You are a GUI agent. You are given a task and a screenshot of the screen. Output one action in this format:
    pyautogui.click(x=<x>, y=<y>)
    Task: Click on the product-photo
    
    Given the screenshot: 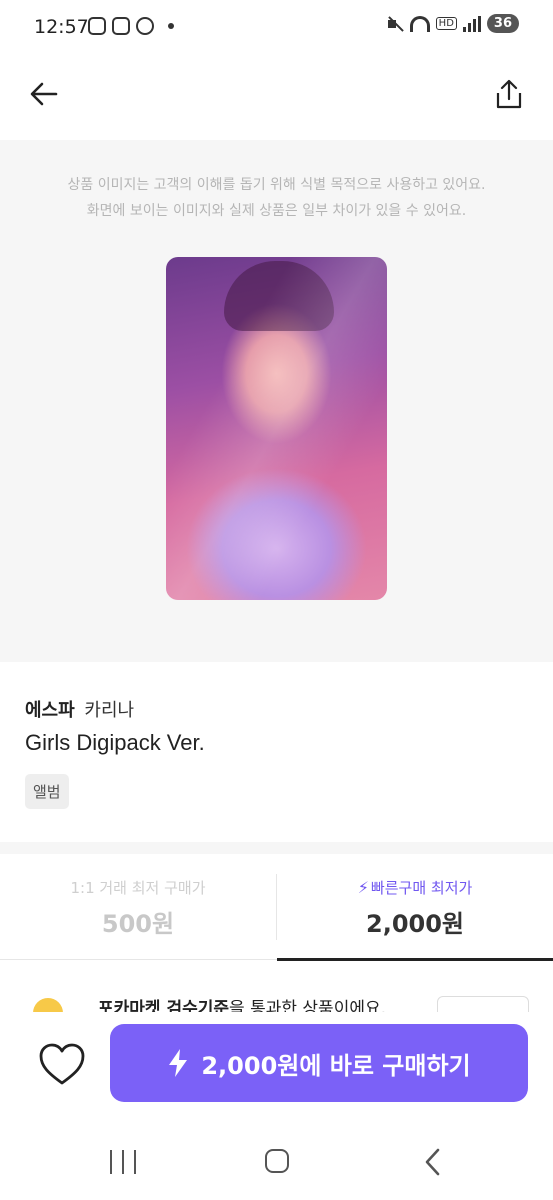 What is the action you would take?
    pyautogui.click(x=276, y=428)
    